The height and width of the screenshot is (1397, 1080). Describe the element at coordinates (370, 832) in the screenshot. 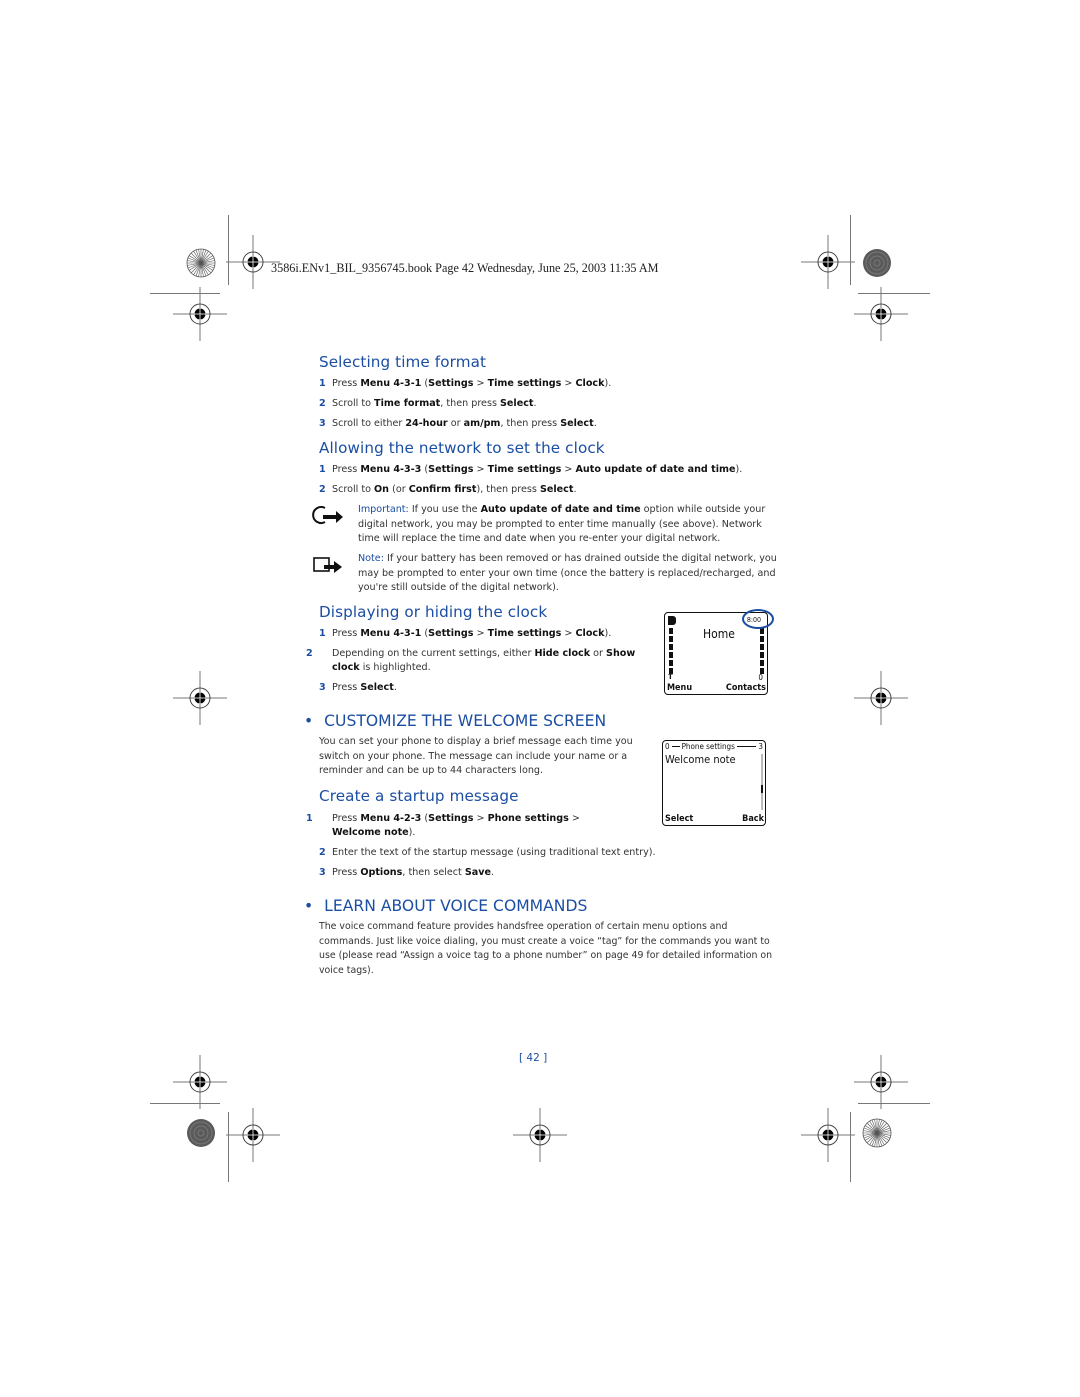

I see `ui-term: Welcome note` at that location.